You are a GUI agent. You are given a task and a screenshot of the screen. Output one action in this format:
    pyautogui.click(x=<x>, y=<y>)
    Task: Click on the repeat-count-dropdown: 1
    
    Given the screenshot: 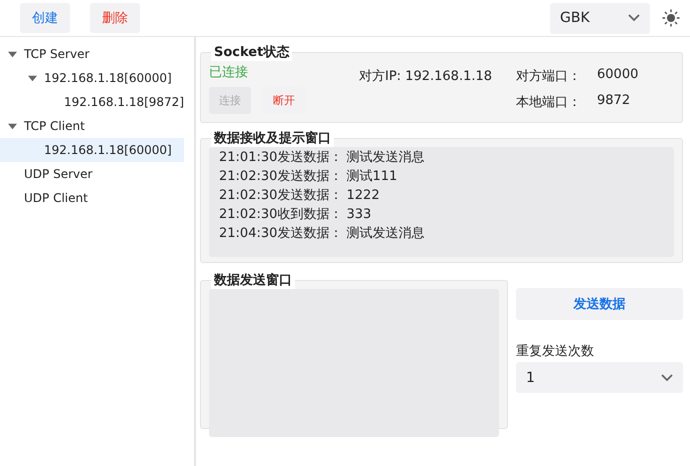 What is the action you would take?
    pyautogui.click(x=599, y=377)
    